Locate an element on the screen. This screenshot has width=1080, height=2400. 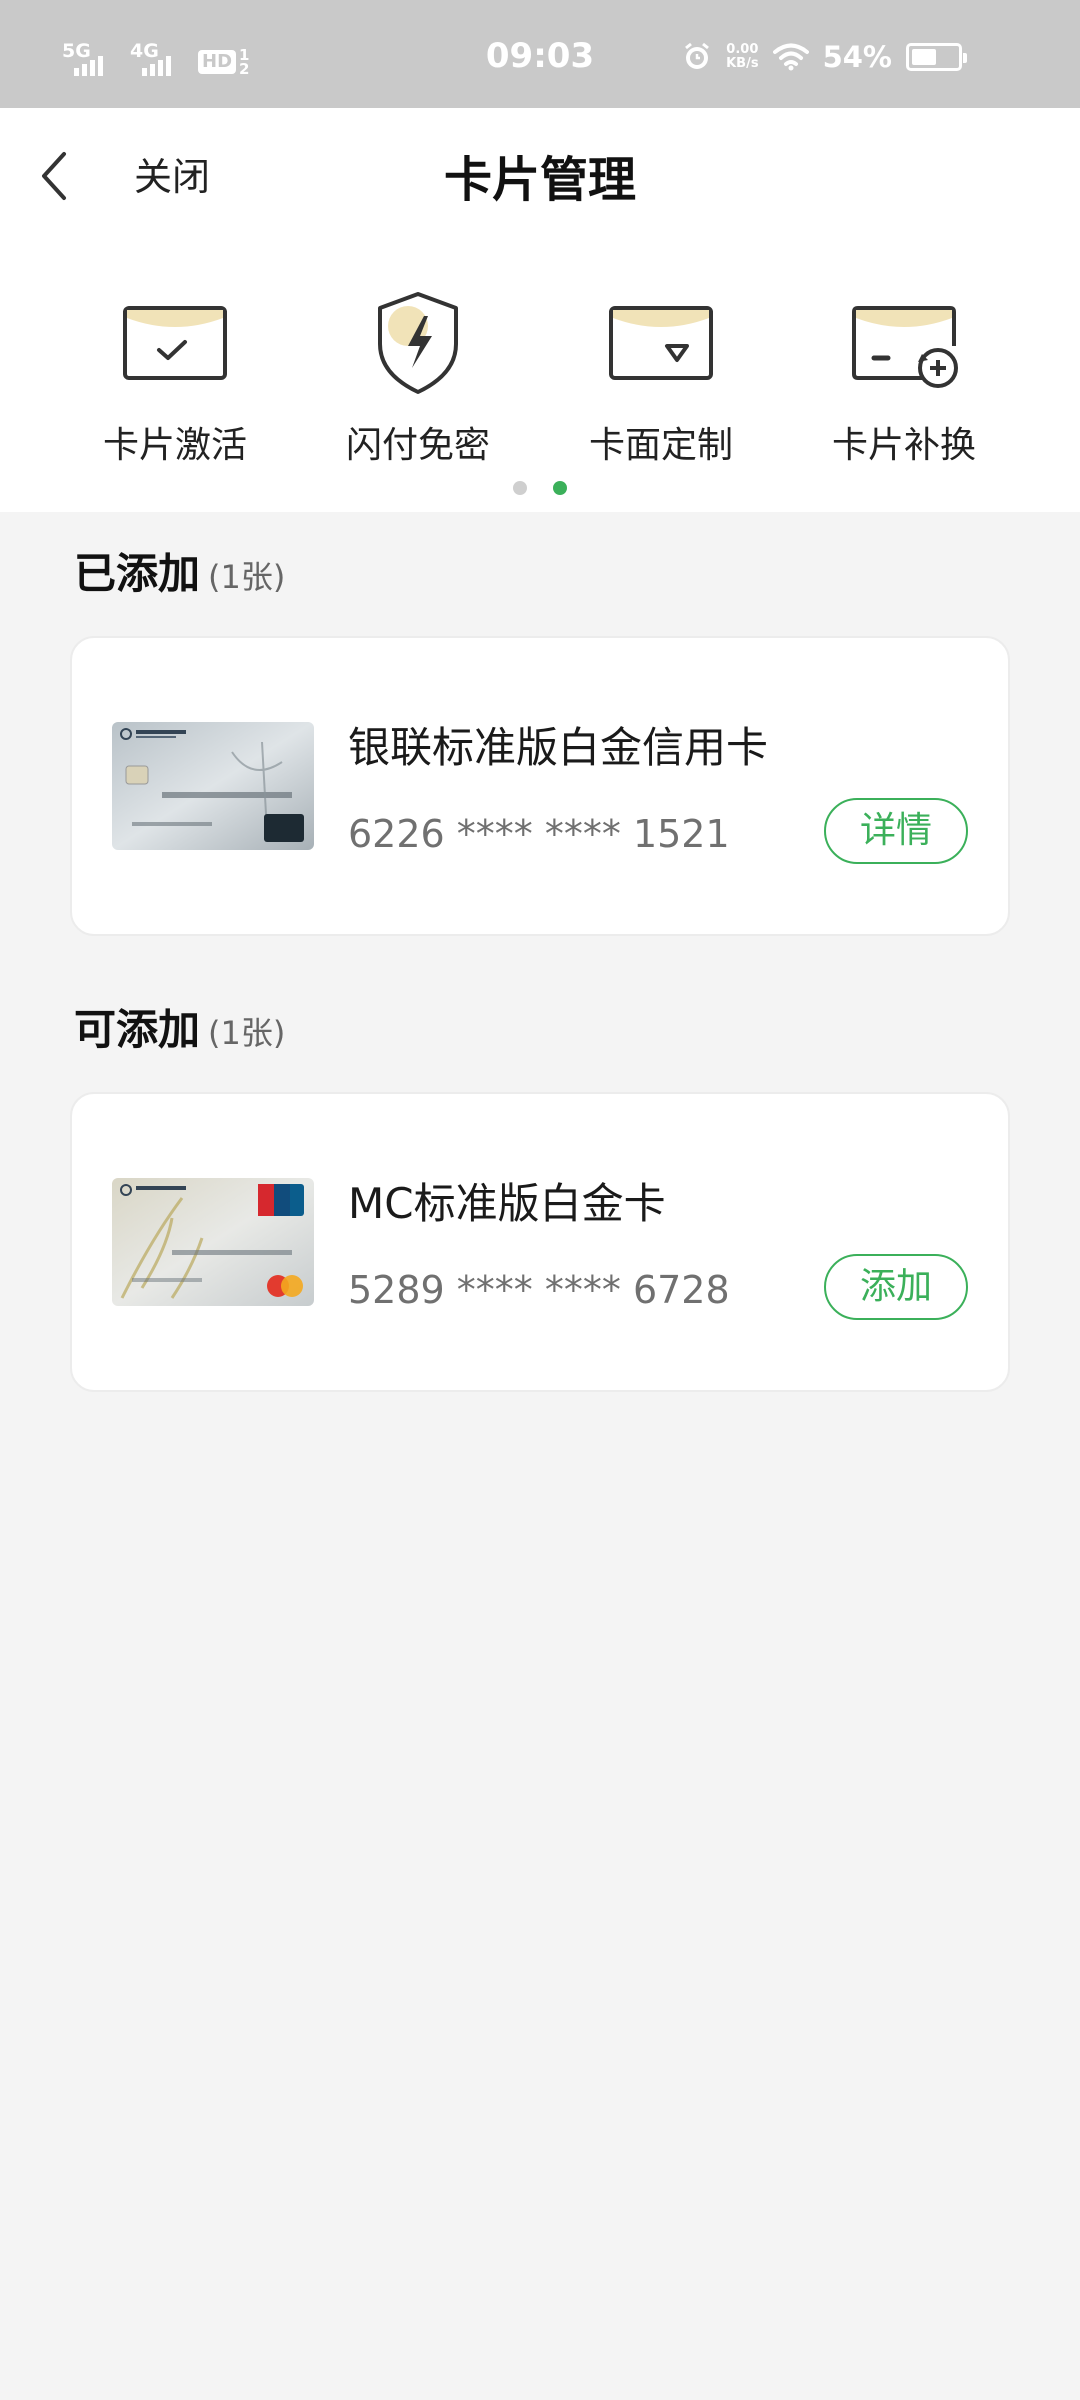
addable-section-title: 可添加 (1张) is located at coordinates (179, 1026).